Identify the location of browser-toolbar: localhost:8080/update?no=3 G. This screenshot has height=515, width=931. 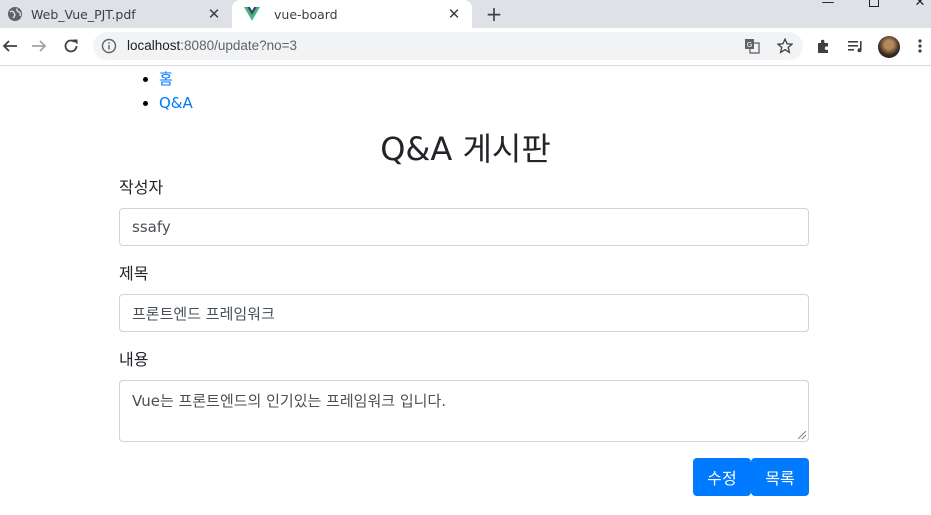
(465, 47).